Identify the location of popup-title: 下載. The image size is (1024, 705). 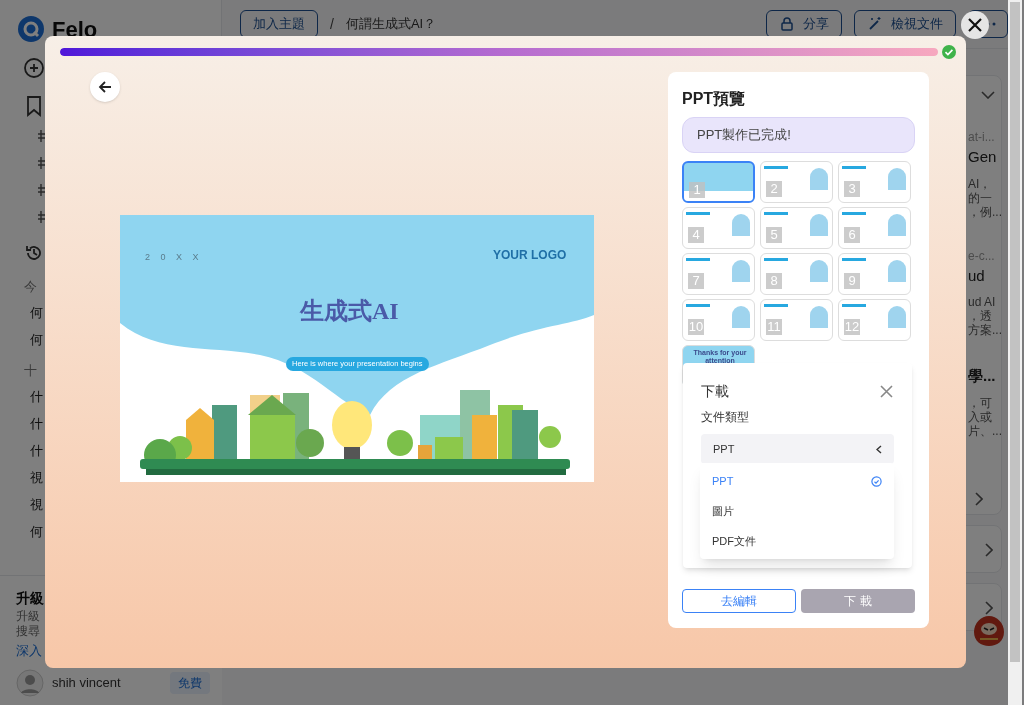
(715, 391).